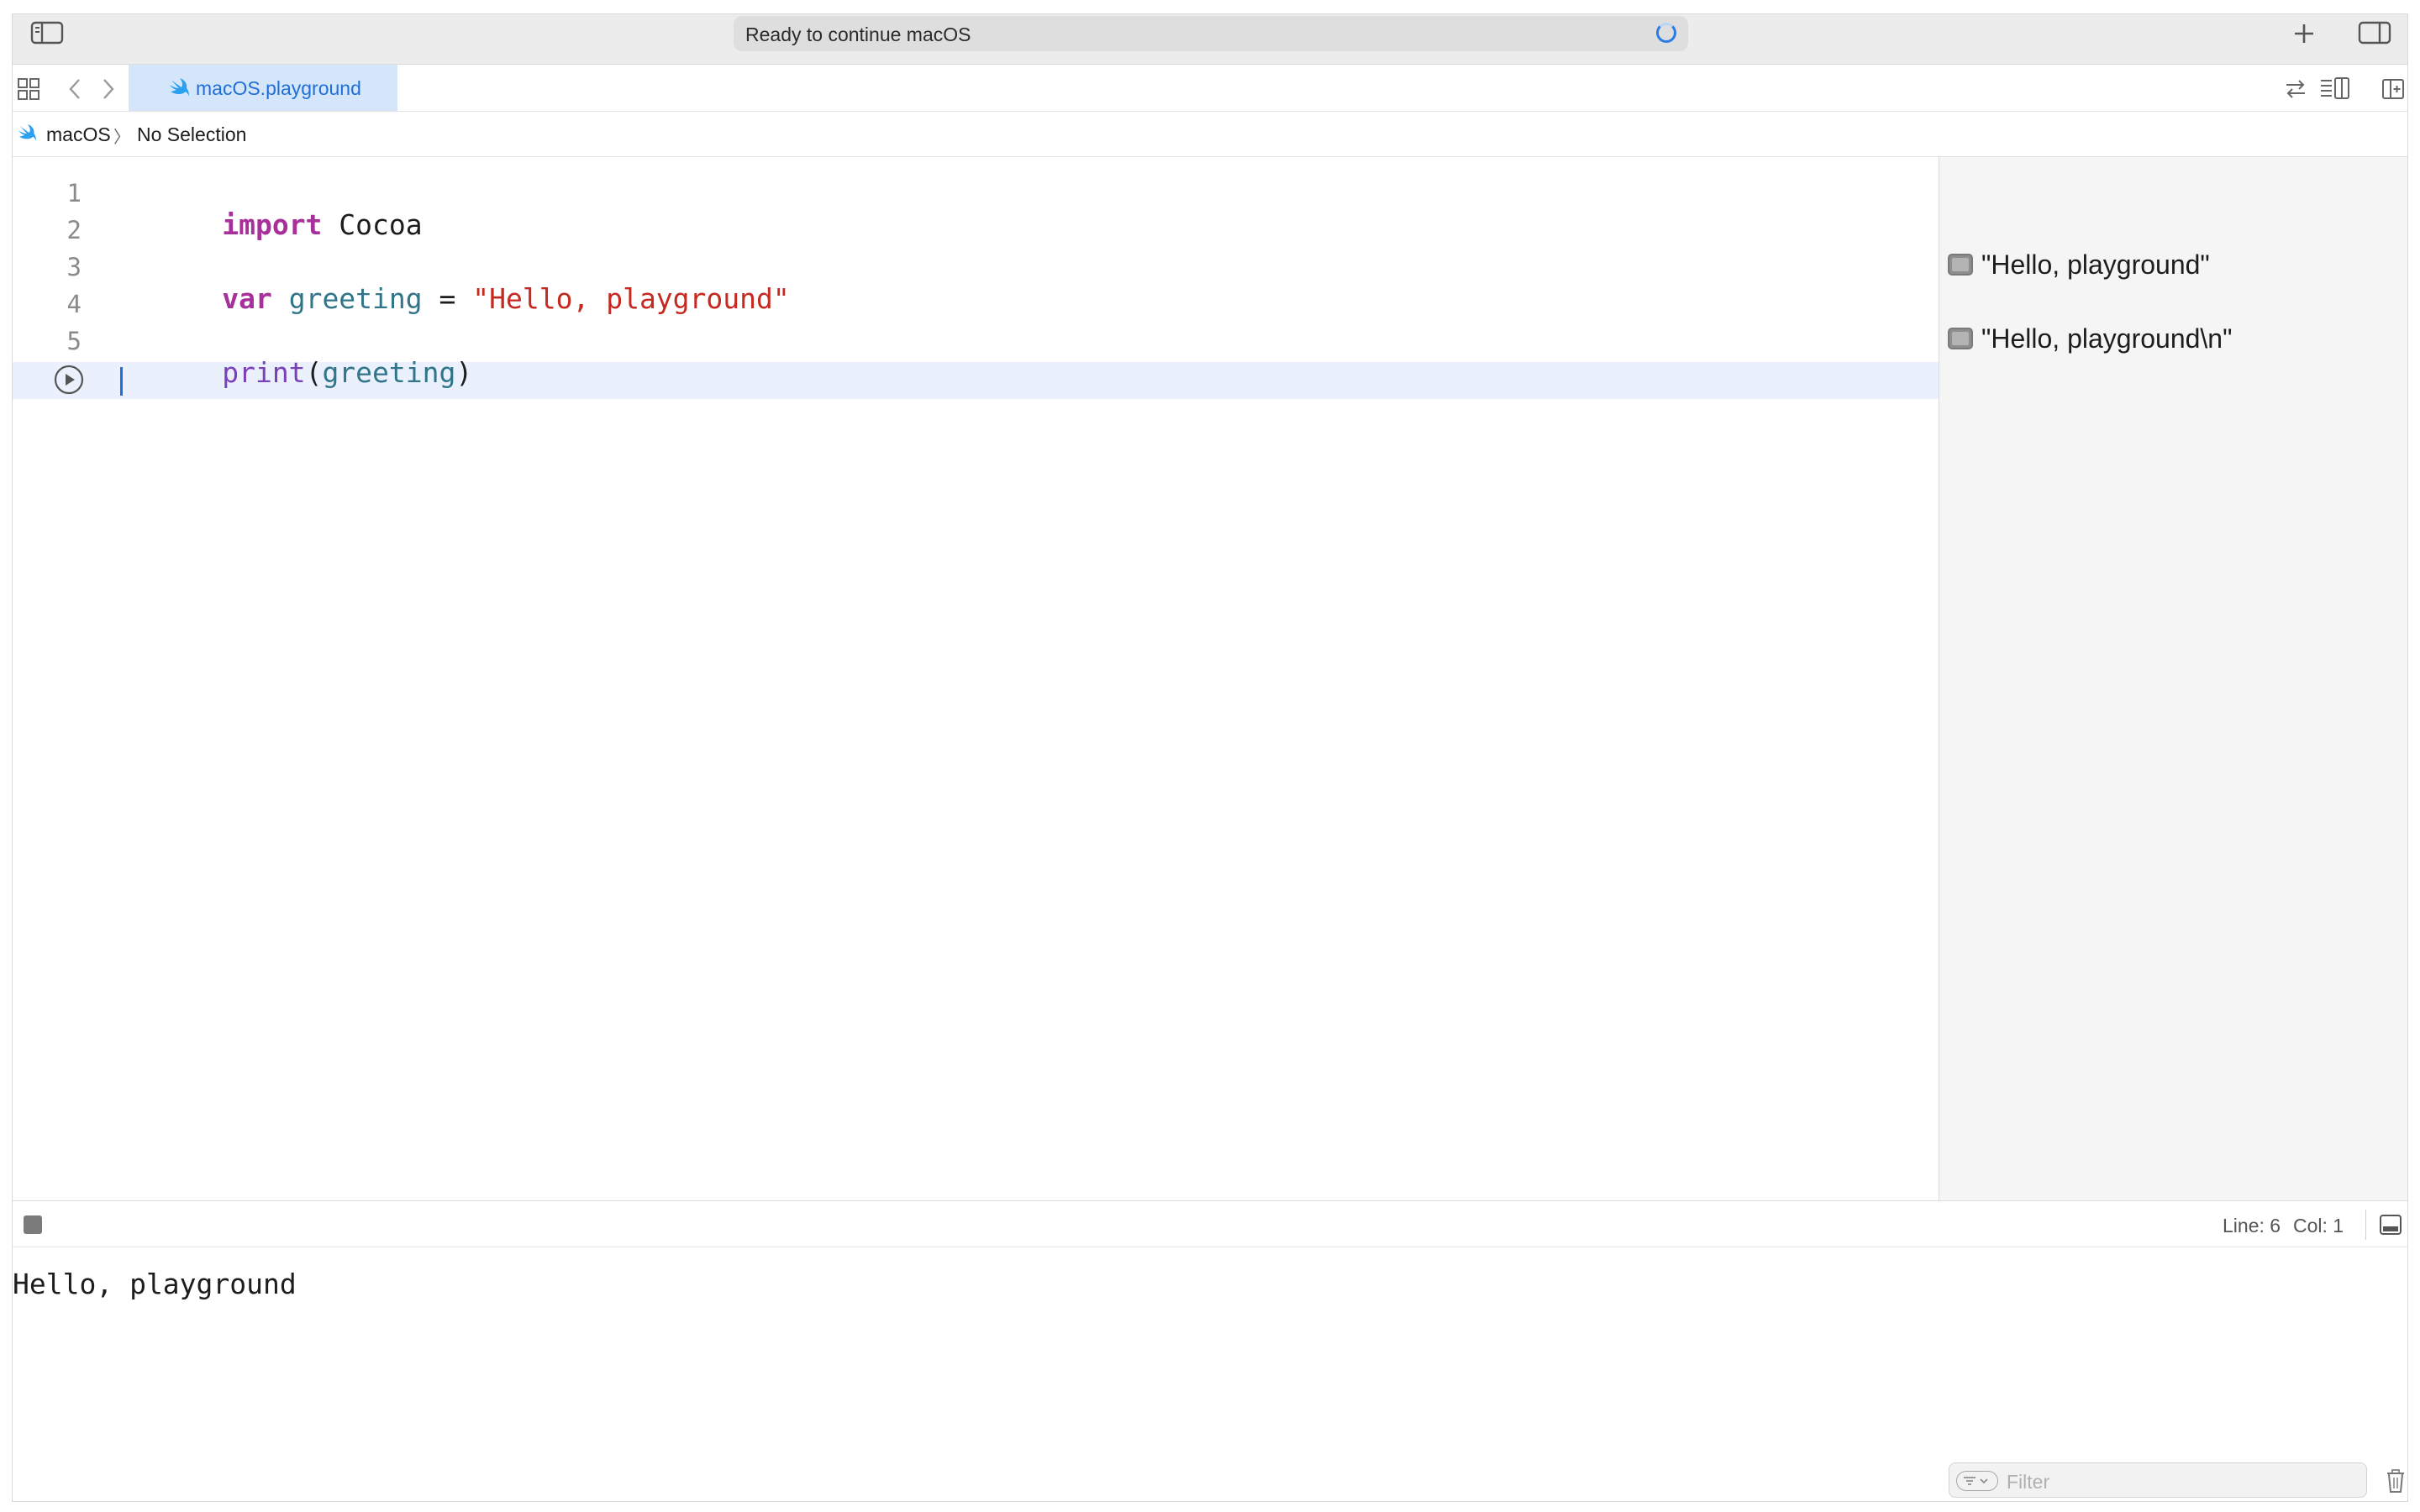 This screenshot has height=1512, width=2420. I want to click on editor-lines-icon, so click(2335, 88).